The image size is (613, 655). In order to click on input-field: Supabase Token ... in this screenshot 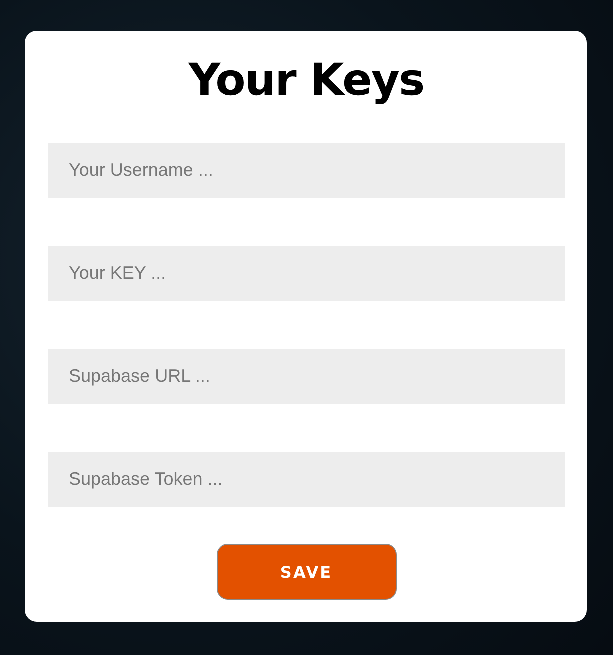, I will do `click(306, 479)`.